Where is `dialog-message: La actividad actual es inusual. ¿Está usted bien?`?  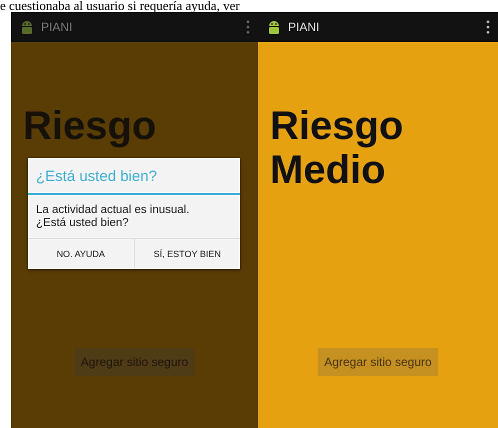
dialog-message: La actividad actual es inusual. ¿Está usted bien? is located at coordinates (112, 217).